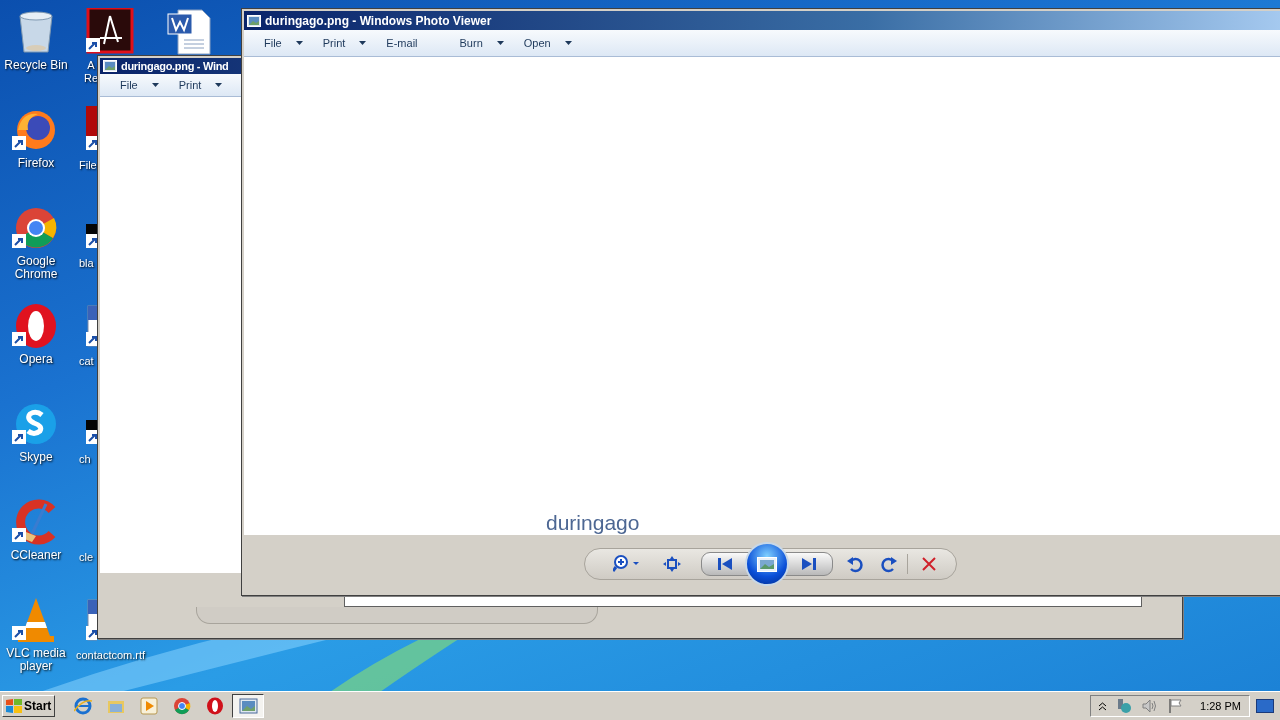 Image resolution: width=1280 pixels, height=720 pixels. I want to click on icon-label: cat, so click(86, 361).